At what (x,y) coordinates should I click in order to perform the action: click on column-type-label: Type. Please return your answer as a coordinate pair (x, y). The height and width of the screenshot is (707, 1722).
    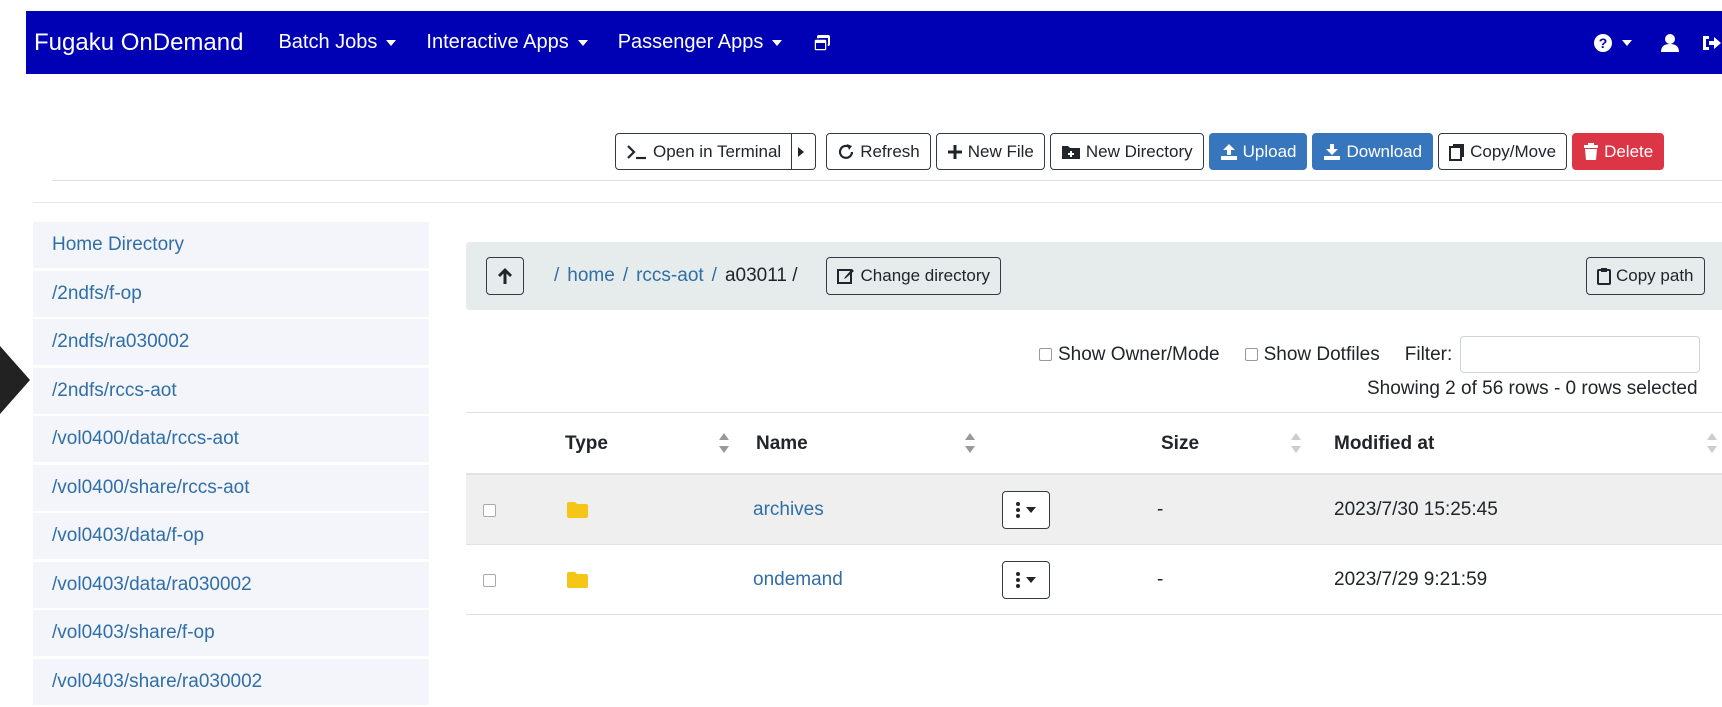
    Looking at the image, I should click on (586, 443).